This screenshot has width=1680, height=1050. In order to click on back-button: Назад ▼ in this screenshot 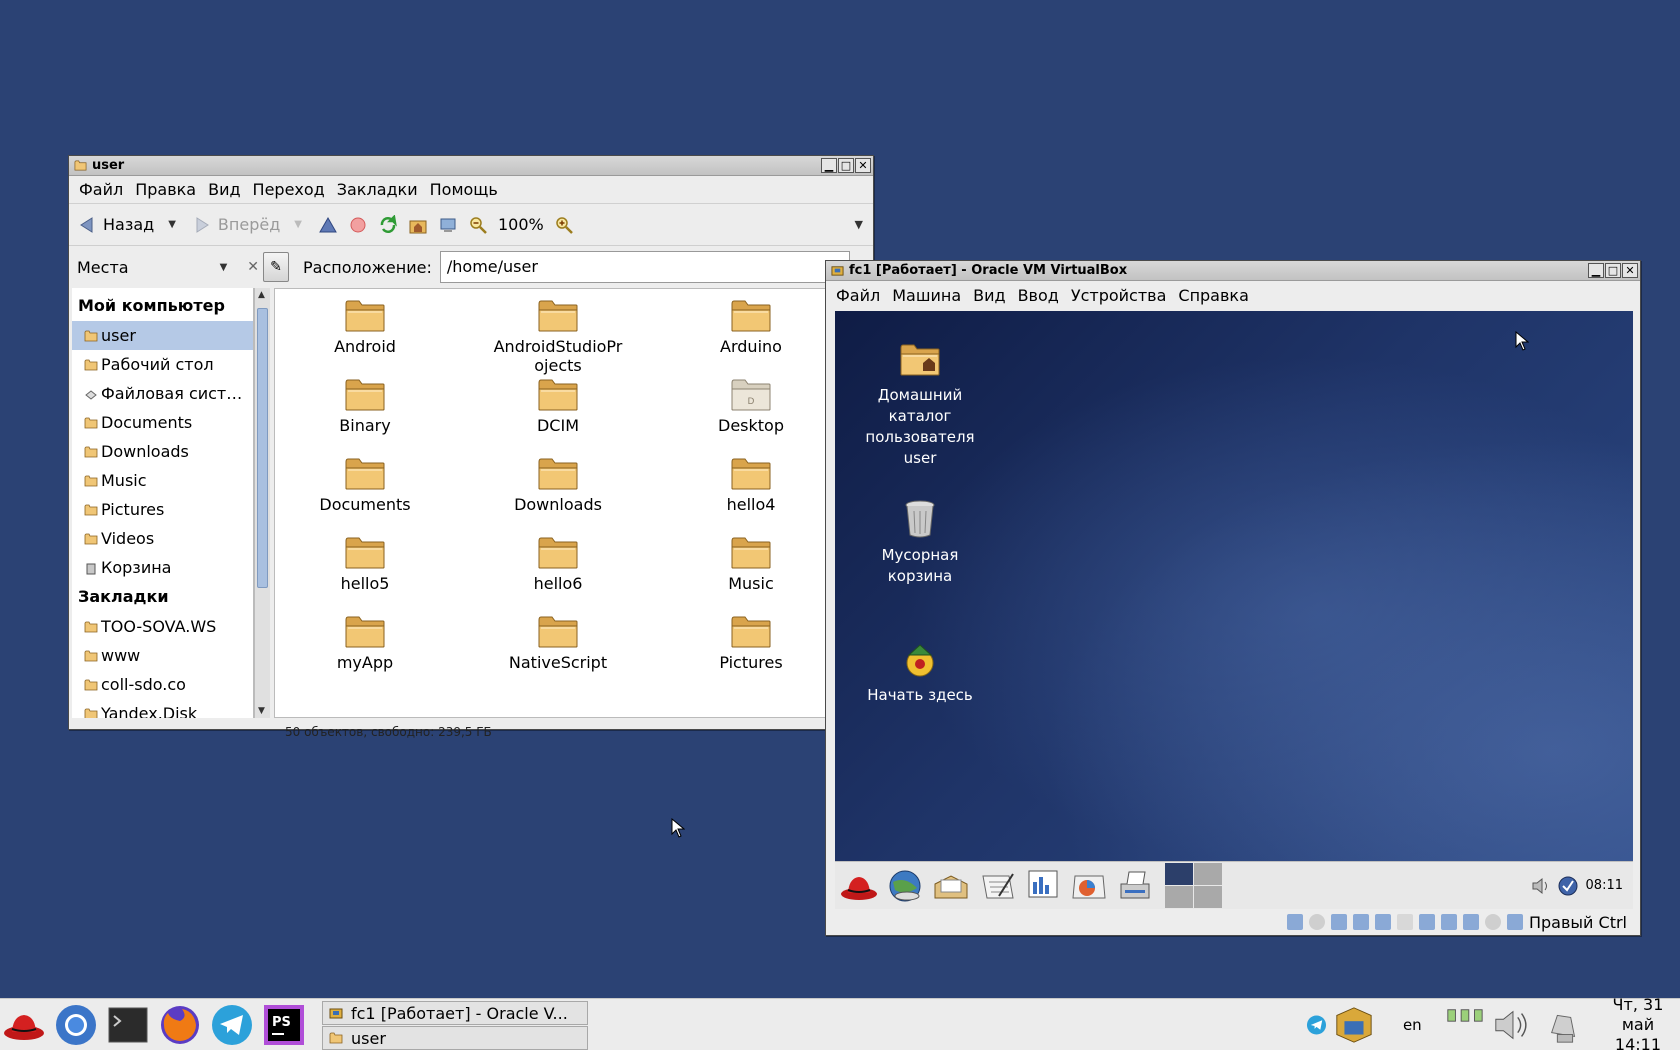, I will do `click(126, 225)`.